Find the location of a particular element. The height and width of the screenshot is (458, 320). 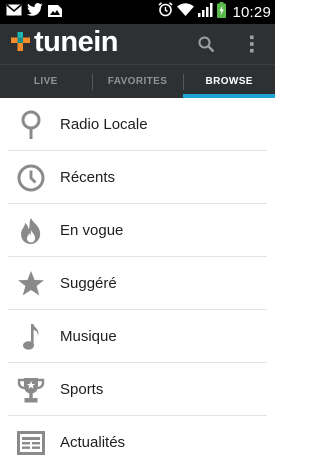

signal-icon is located at coordinates (205, 12).